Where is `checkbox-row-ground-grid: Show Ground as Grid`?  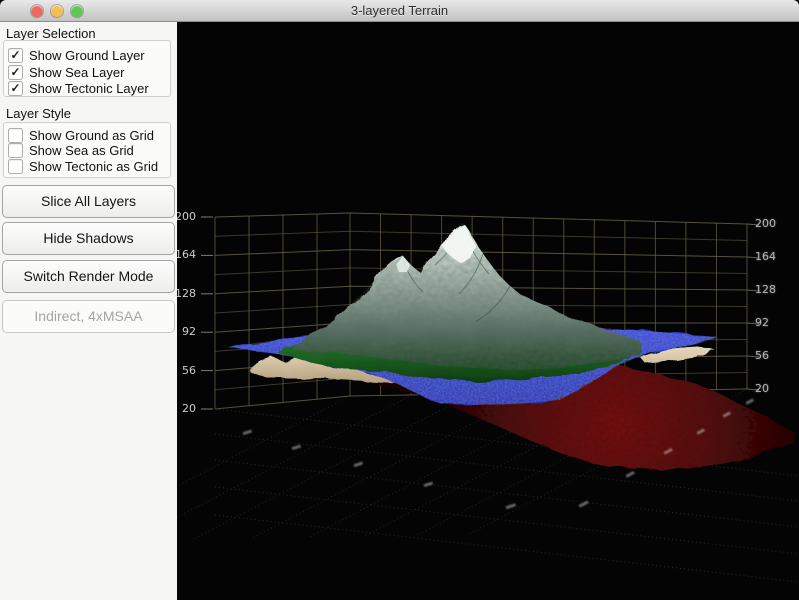
checkbox-row-ground-grid: Show Ground as Grid is located at coordinates (81, 135).